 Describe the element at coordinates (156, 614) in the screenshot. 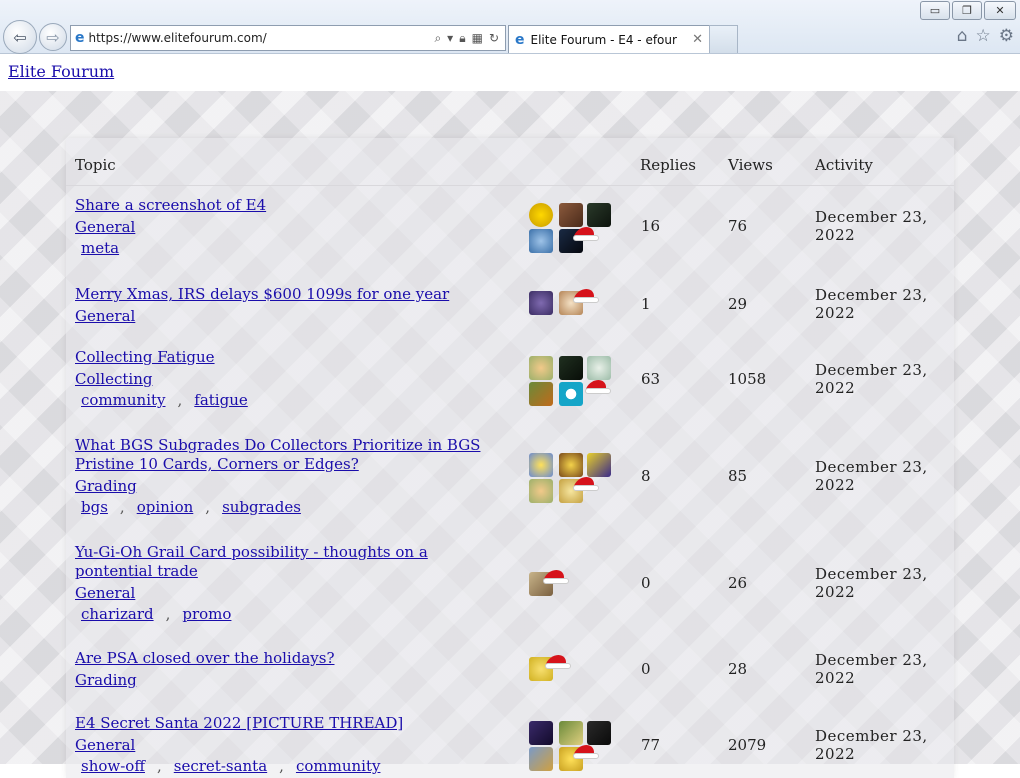

I see `tag-list: charizard, promo` at that location.